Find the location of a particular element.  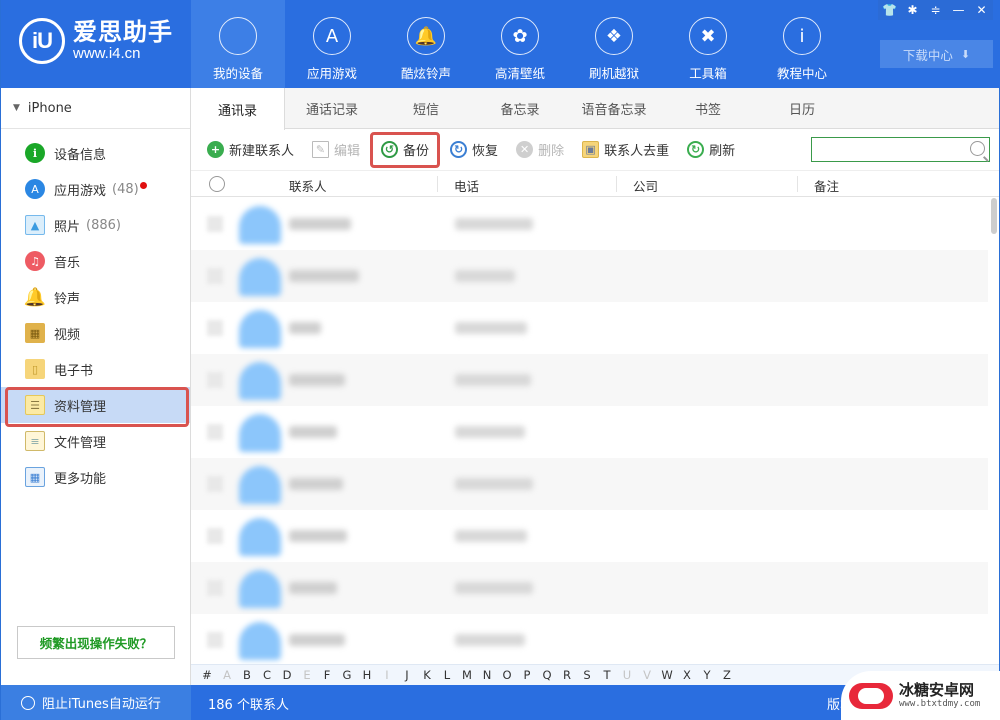

sidebar-item-8: ≡ 文件管理 is located at coordinates (95, 441).